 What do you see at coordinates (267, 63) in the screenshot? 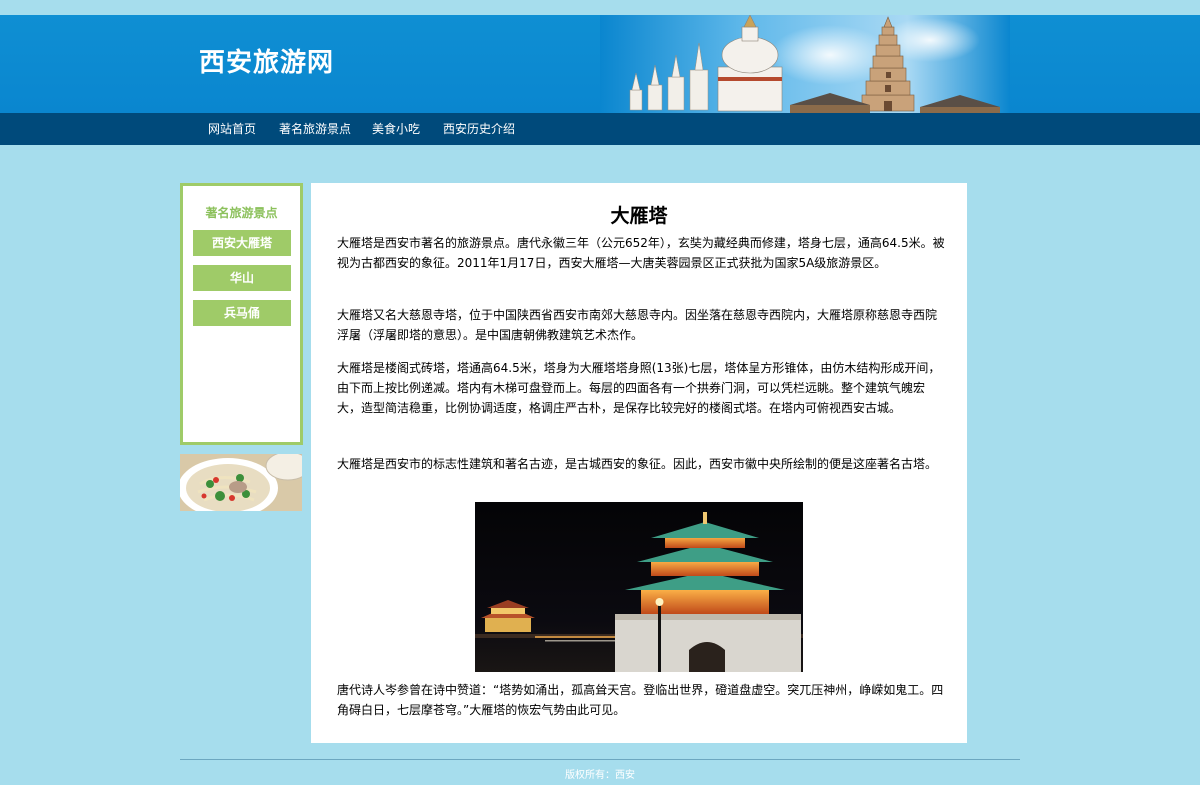
I see `site-title: 西安旅游网` at bounding box center [267, 63].